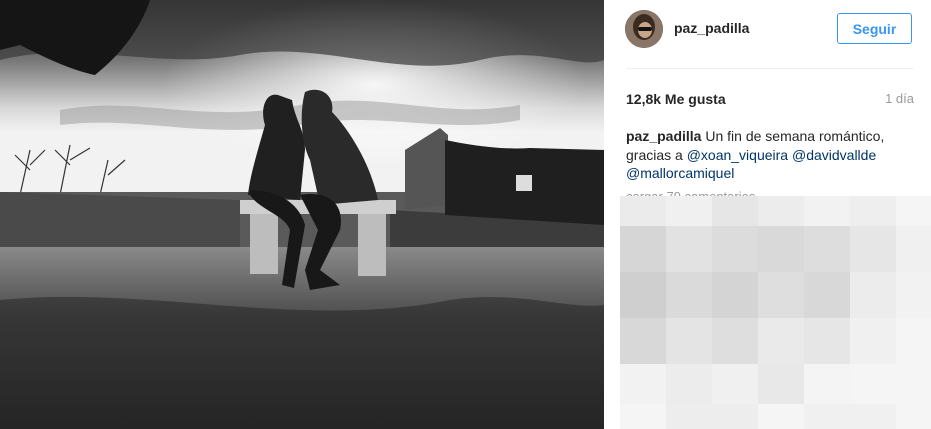 This screenshot has height=429, width=931. I want to click on divider, so click(770, 68).